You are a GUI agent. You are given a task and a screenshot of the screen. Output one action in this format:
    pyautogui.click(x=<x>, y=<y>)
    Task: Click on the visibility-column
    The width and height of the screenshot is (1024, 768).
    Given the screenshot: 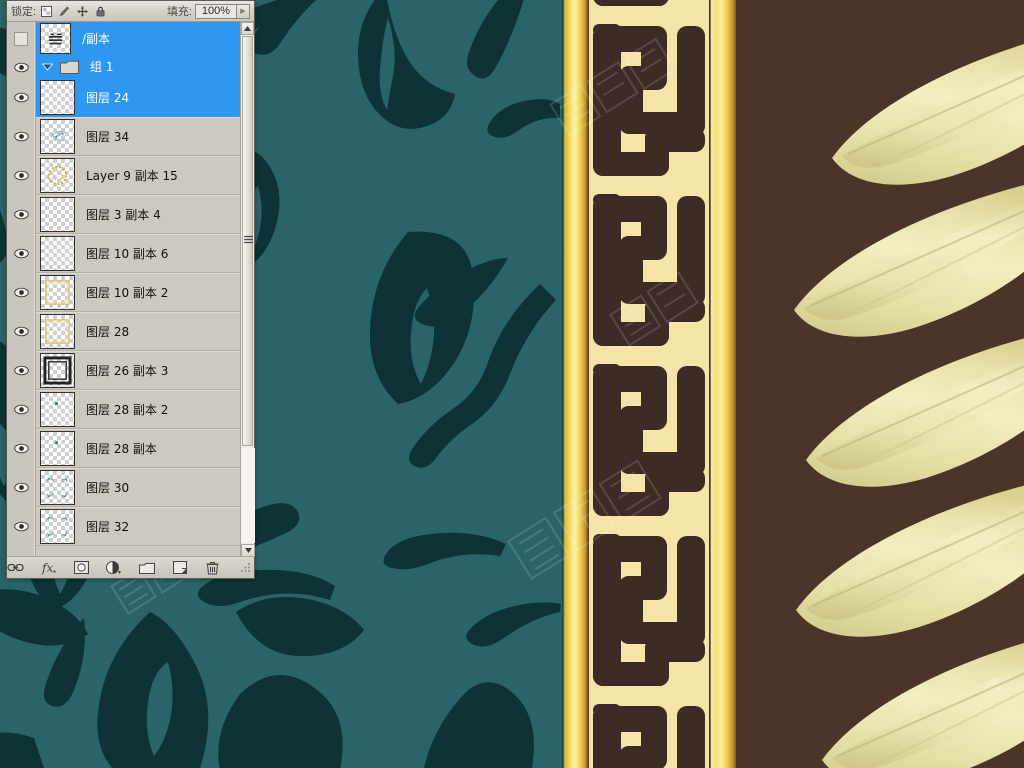 What is the action you would take?
    pyautogui.click(x=21, y=289)
    